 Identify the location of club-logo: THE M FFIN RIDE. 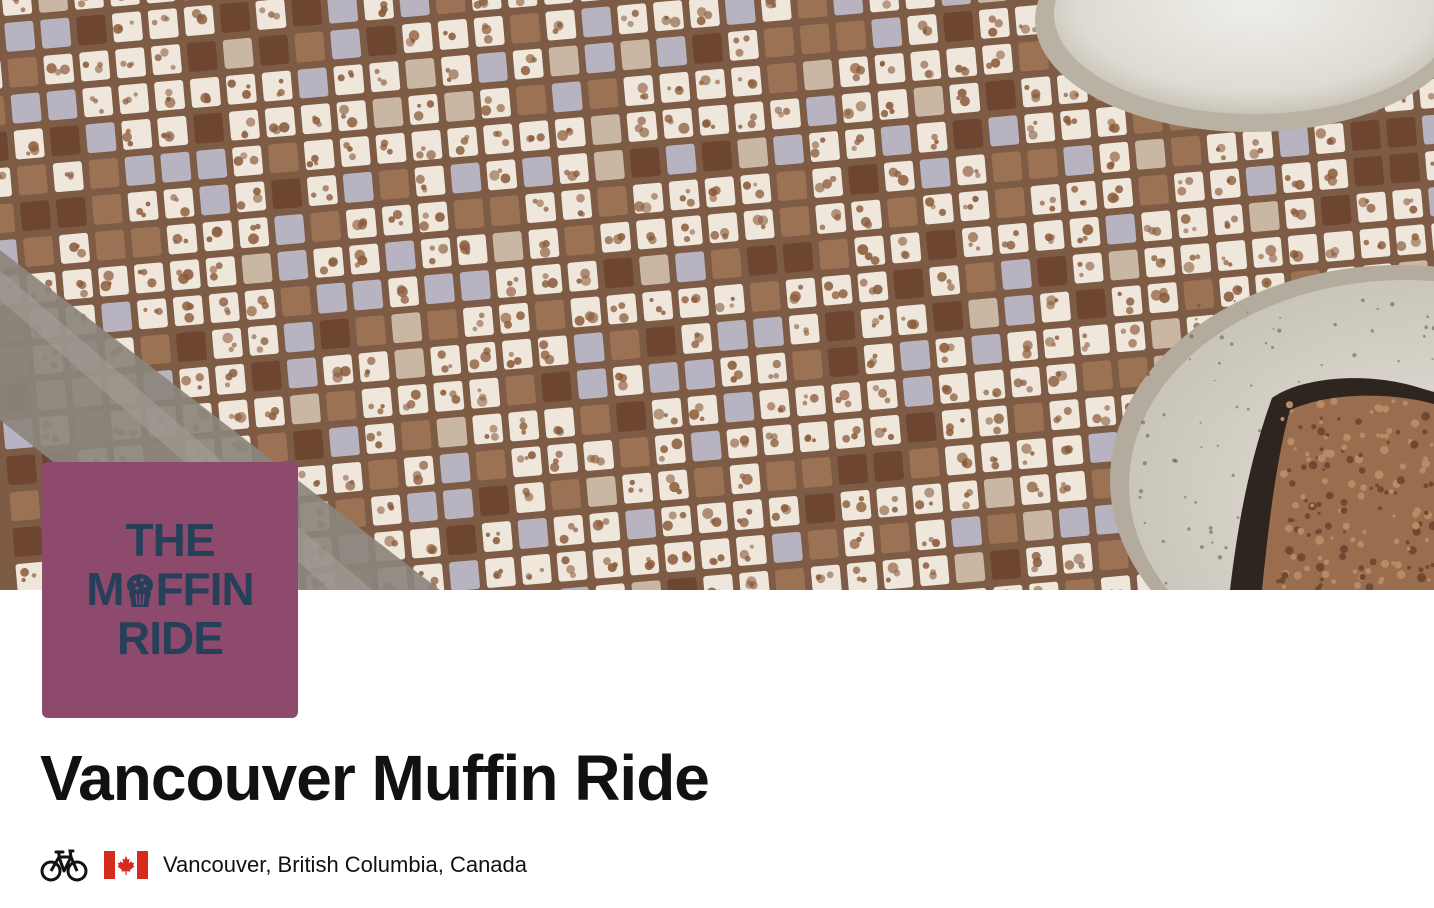
(170, 590).